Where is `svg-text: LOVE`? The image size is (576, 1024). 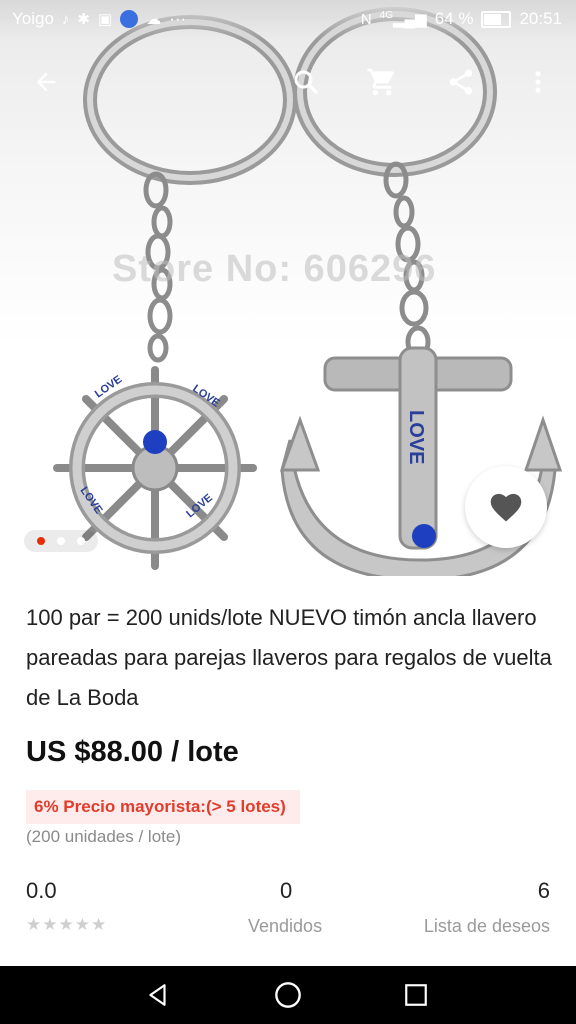
svg-text: LOVE is located at coordinates (416, 437).